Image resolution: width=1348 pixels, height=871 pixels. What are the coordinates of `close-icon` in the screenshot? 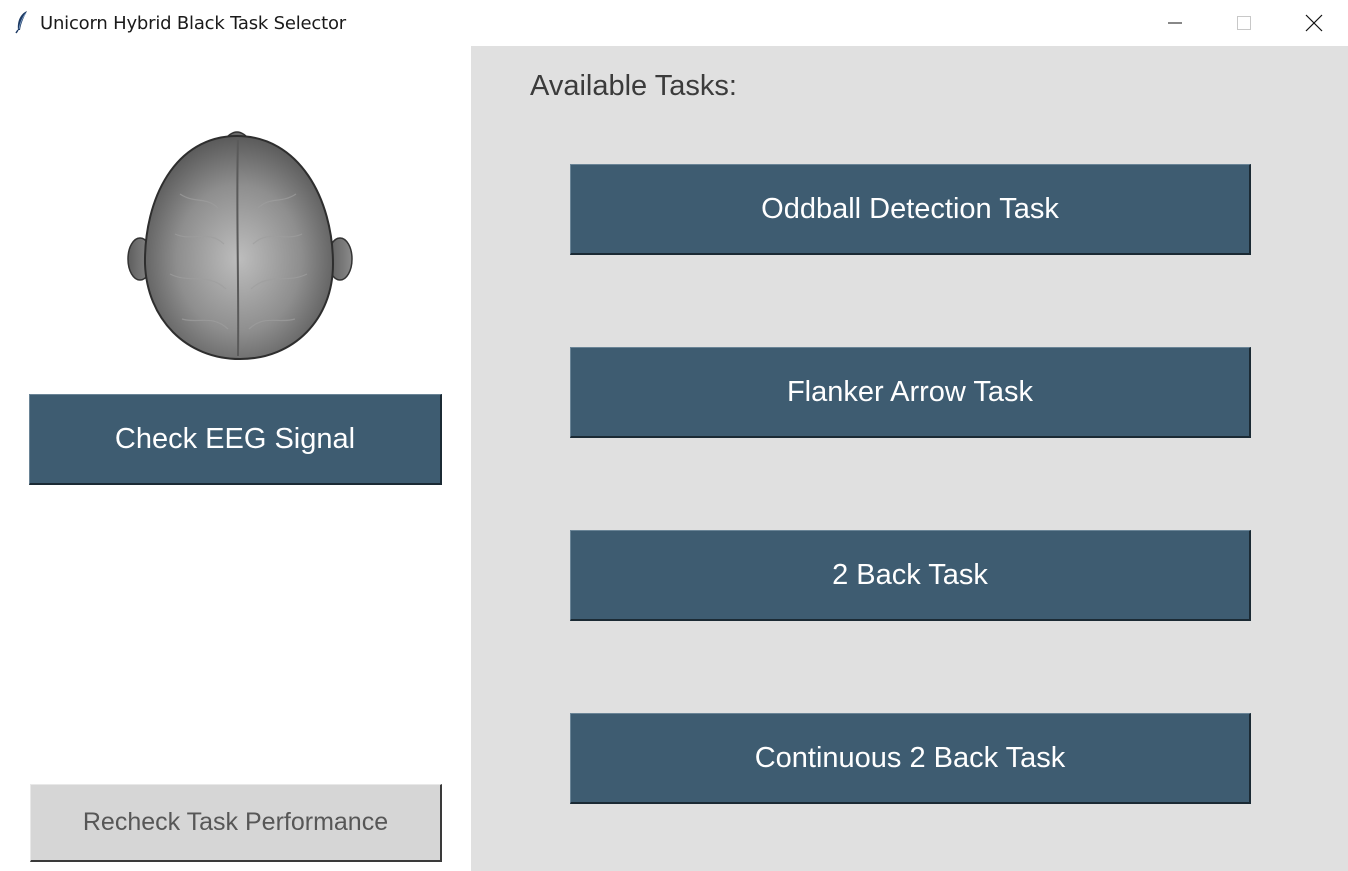 It's located at (1314, 23).